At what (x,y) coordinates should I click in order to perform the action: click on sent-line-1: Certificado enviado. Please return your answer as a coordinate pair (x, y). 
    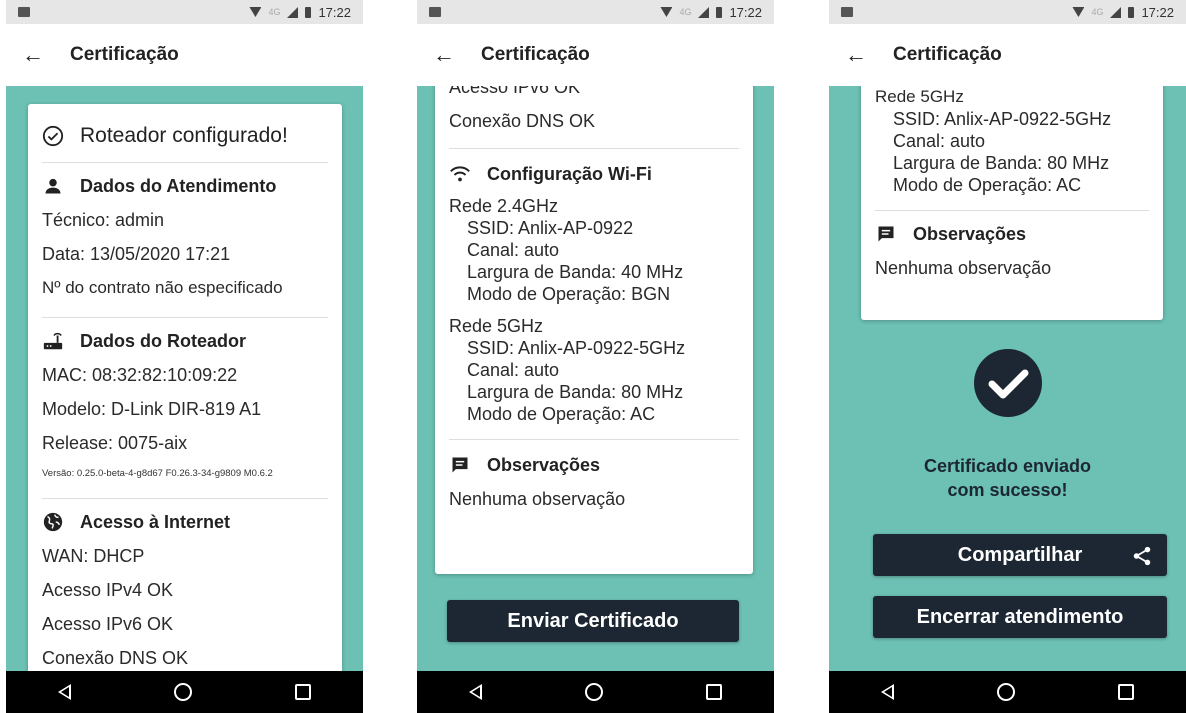
    Looking at the image, I should click on (1007, 466).